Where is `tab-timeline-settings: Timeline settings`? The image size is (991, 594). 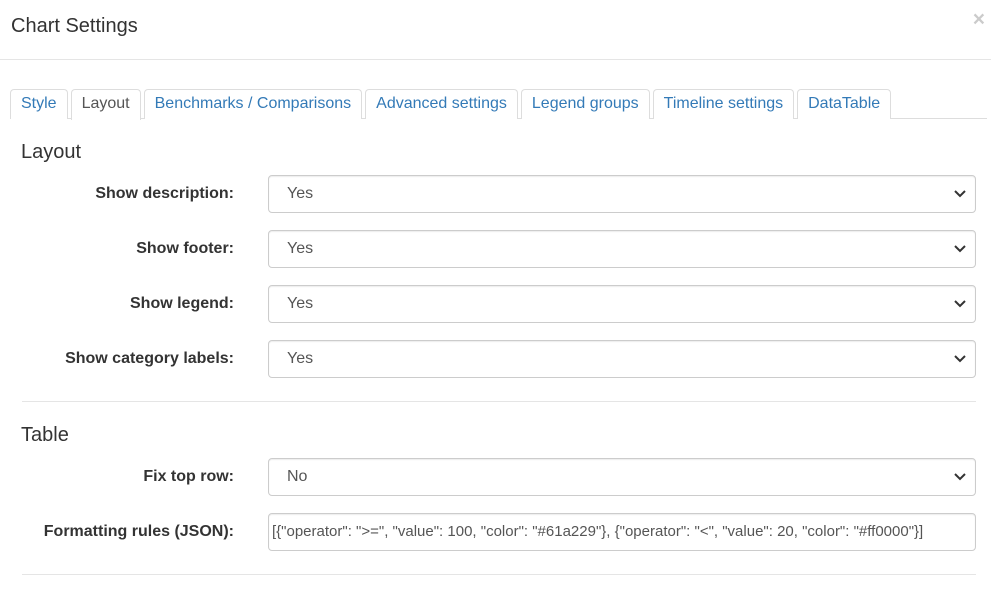
tab-timeline-settings: Timeline settings is located at coordinates (723, 104).